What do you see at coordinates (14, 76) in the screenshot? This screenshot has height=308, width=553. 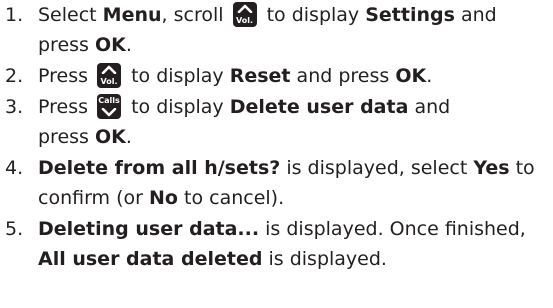 I see `step-number: 2.` at bounding box center [14, 76].